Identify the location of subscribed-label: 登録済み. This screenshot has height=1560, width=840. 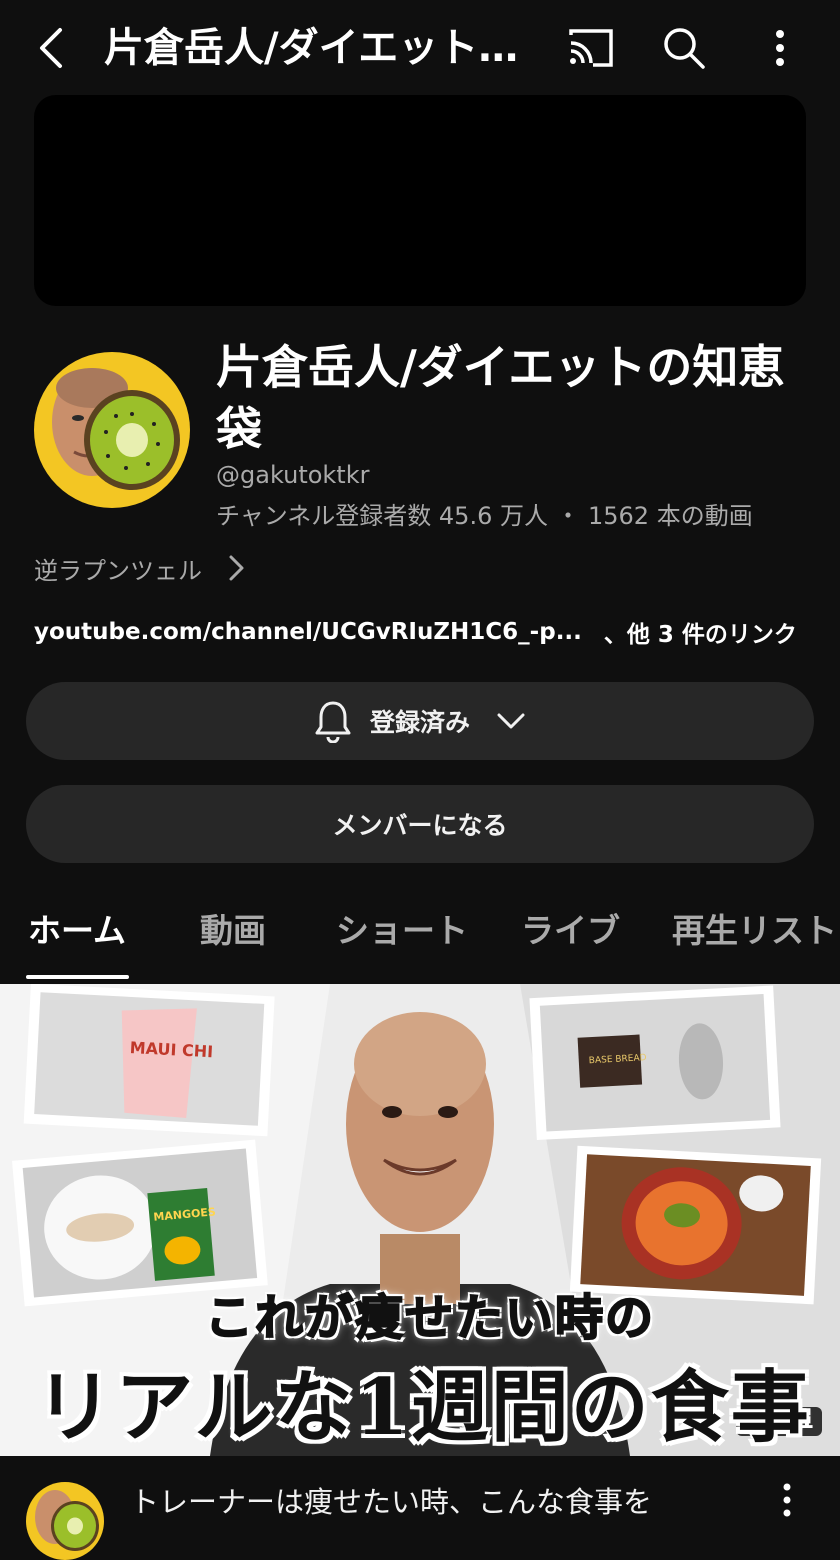
(419, 722).